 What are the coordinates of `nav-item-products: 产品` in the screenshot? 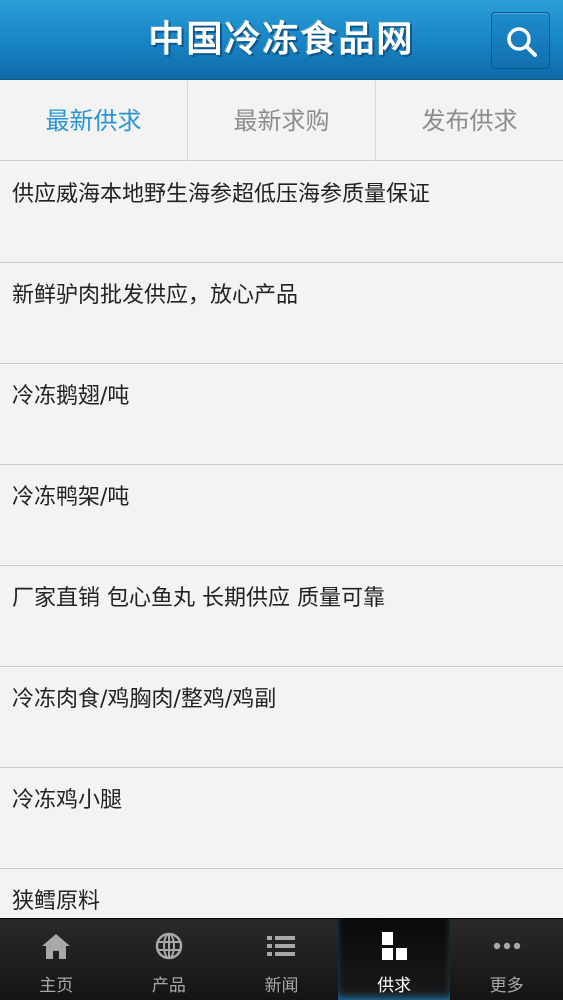 It's located at (169, 959).